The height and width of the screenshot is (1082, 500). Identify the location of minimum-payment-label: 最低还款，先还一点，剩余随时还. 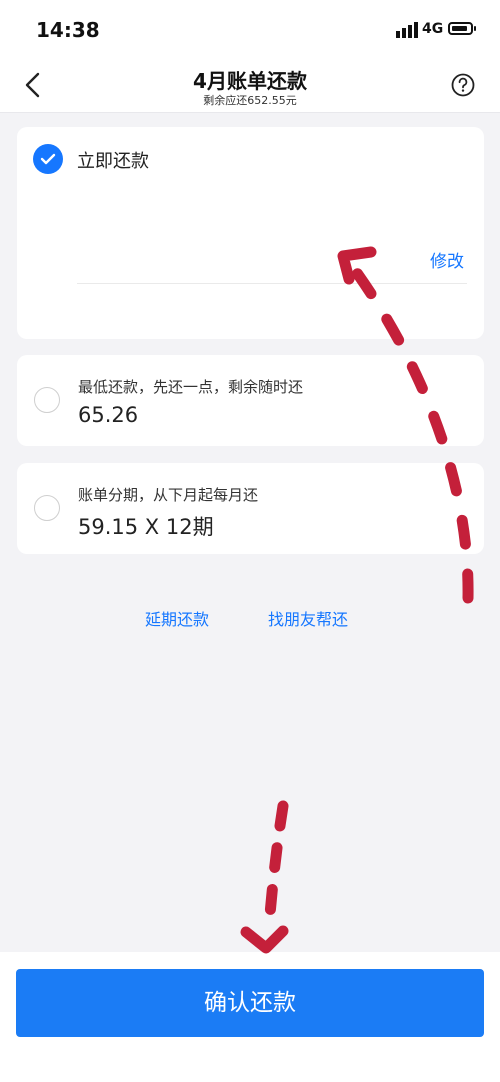
(191, 387).